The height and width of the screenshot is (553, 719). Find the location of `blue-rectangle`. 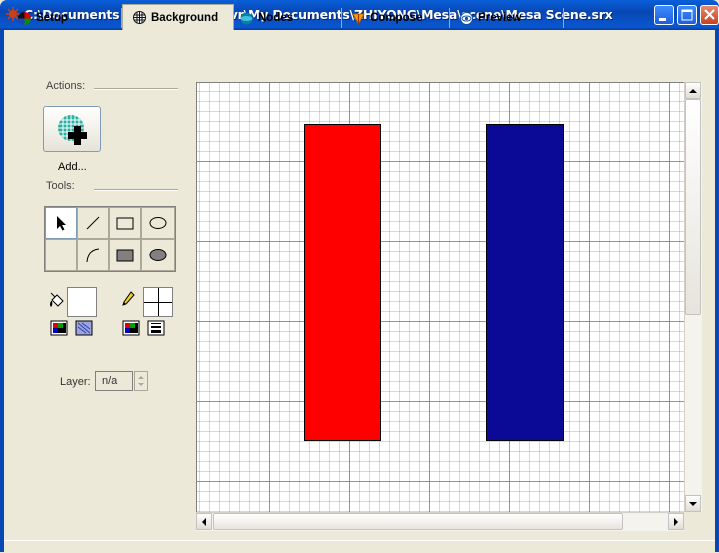

blue-rectangle is located at coordinates (525, 282).